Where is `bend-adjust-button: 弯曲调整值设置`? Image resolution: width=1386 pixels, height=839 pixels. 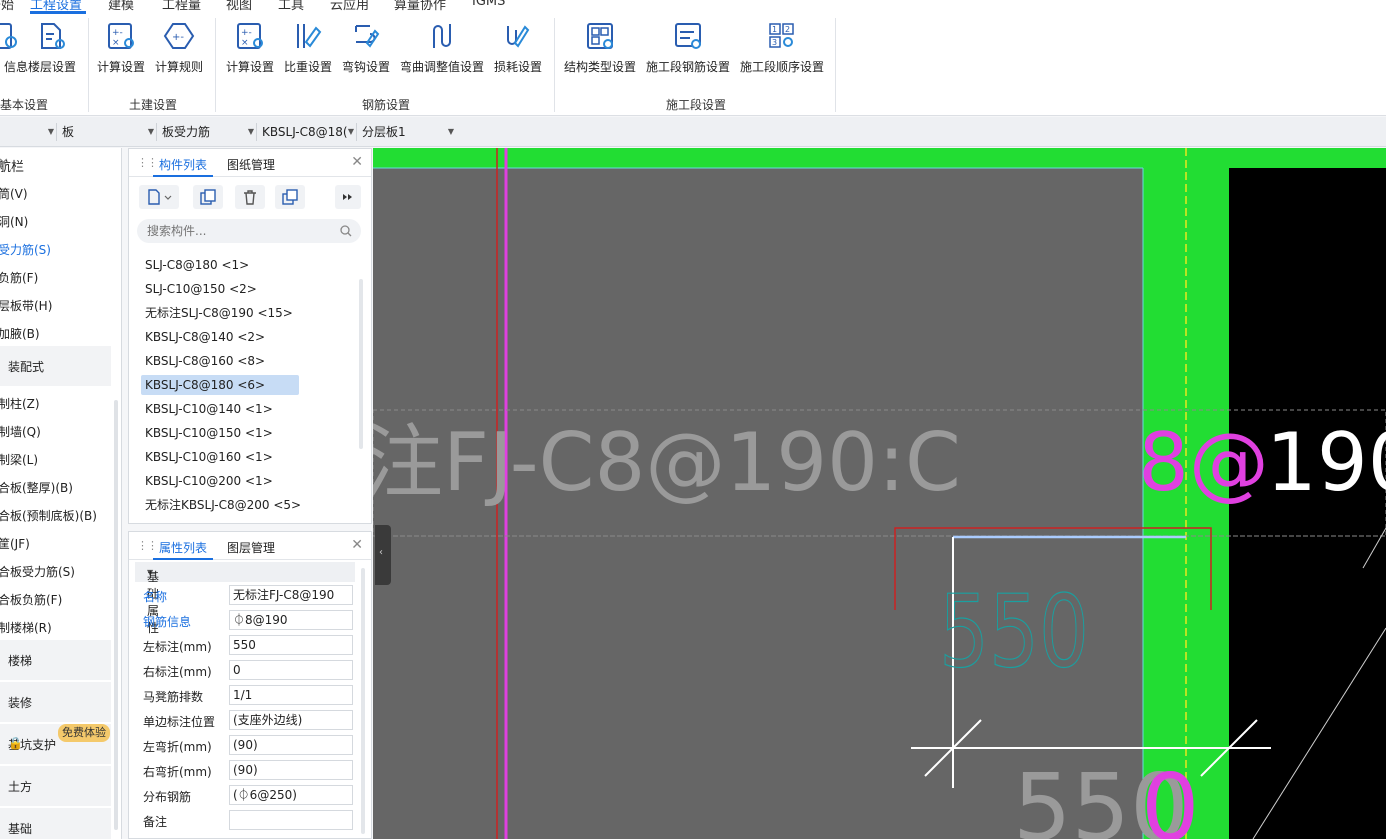 bend-adjust-button: 弯曲调整值设置 is located at coordinates (442, 47).